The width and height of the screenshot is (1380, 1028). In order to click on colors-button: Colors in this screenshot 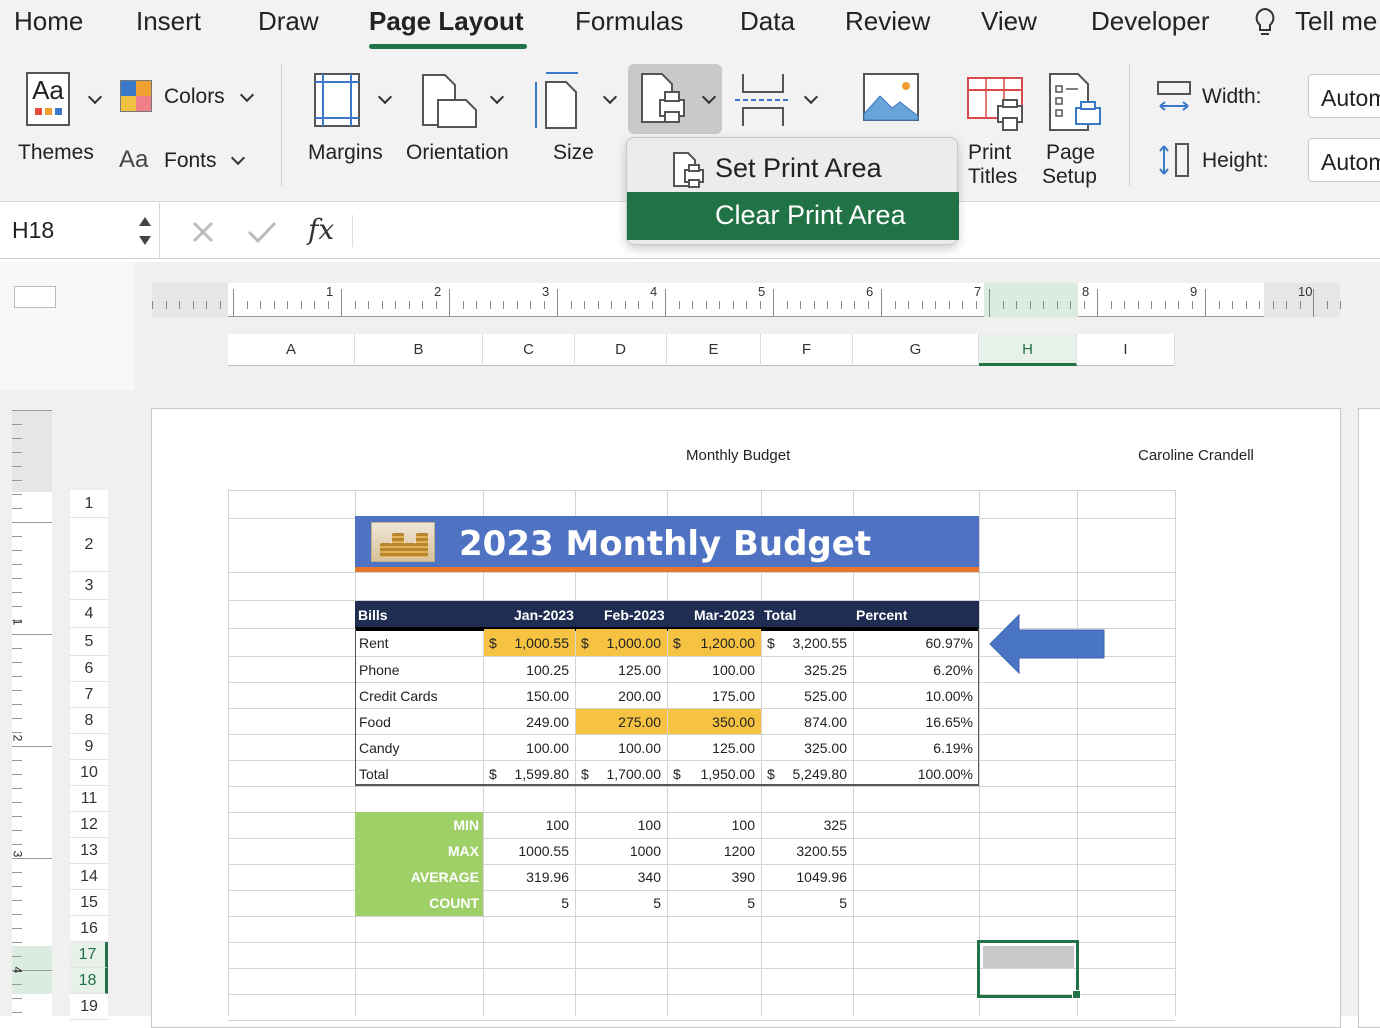, I will do `click(194, 97)`.